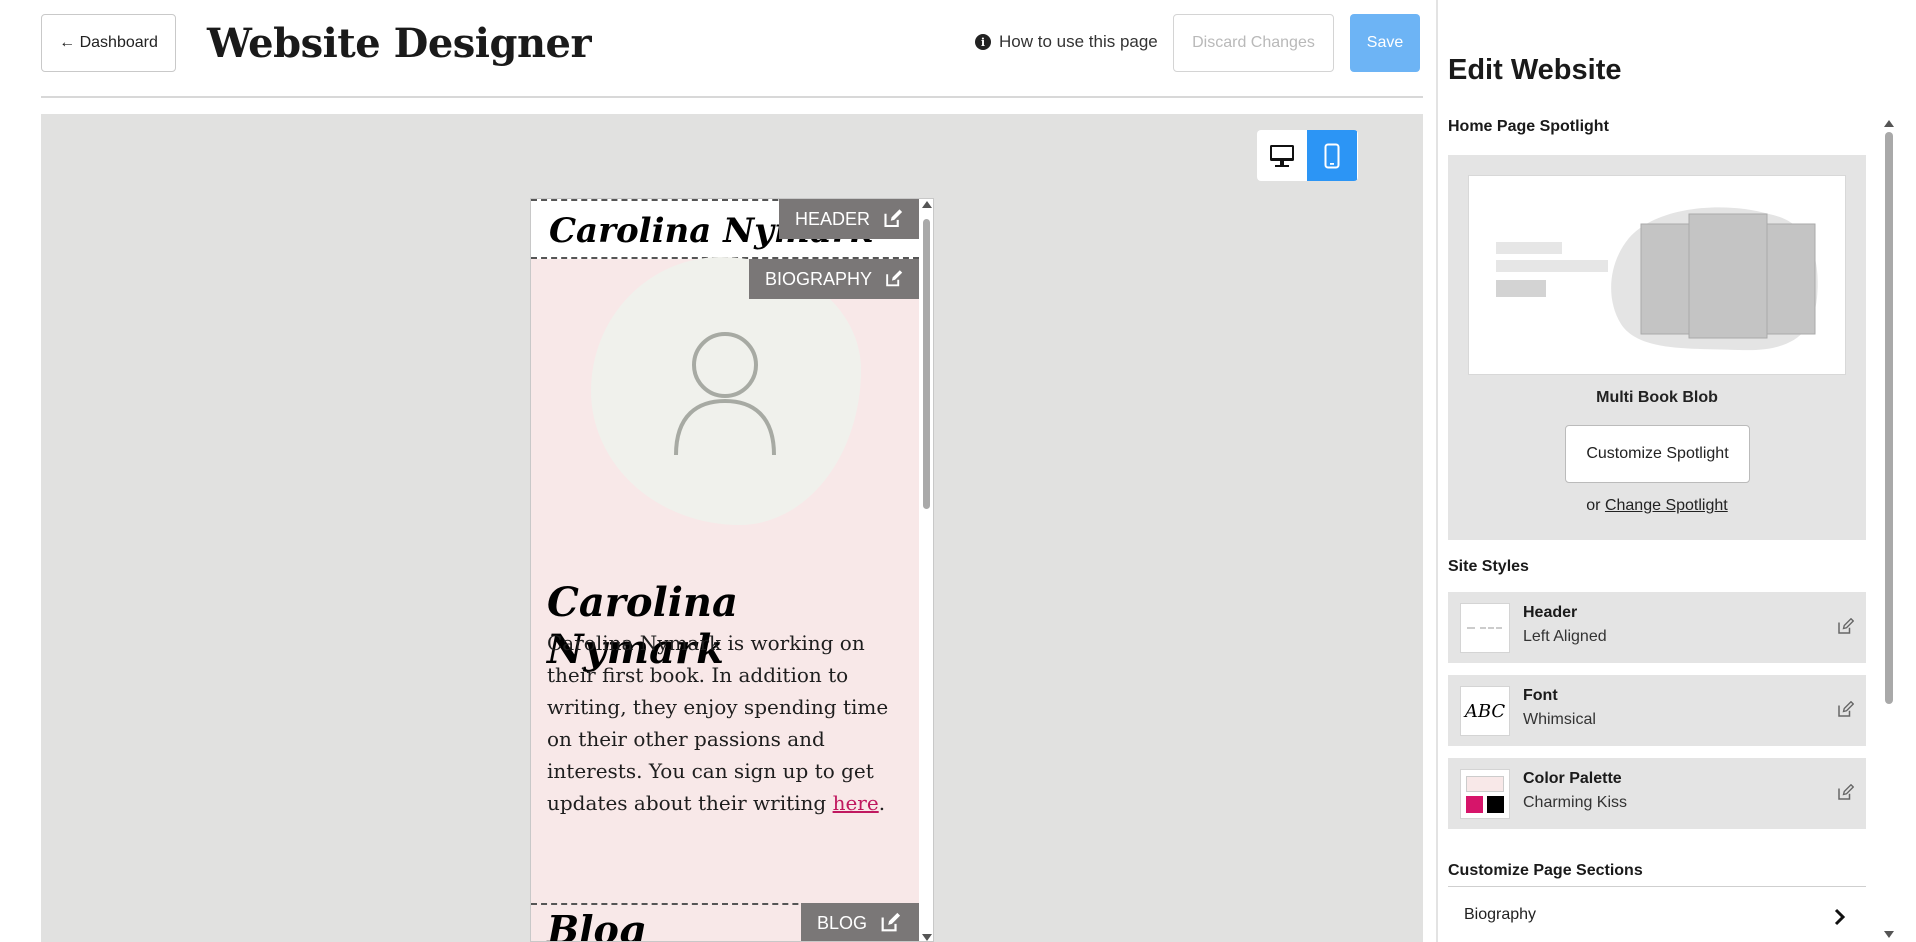 The height and width of the screenshot is (942, 1916). I want to click on blog-title: Blog, so click(596, 924).